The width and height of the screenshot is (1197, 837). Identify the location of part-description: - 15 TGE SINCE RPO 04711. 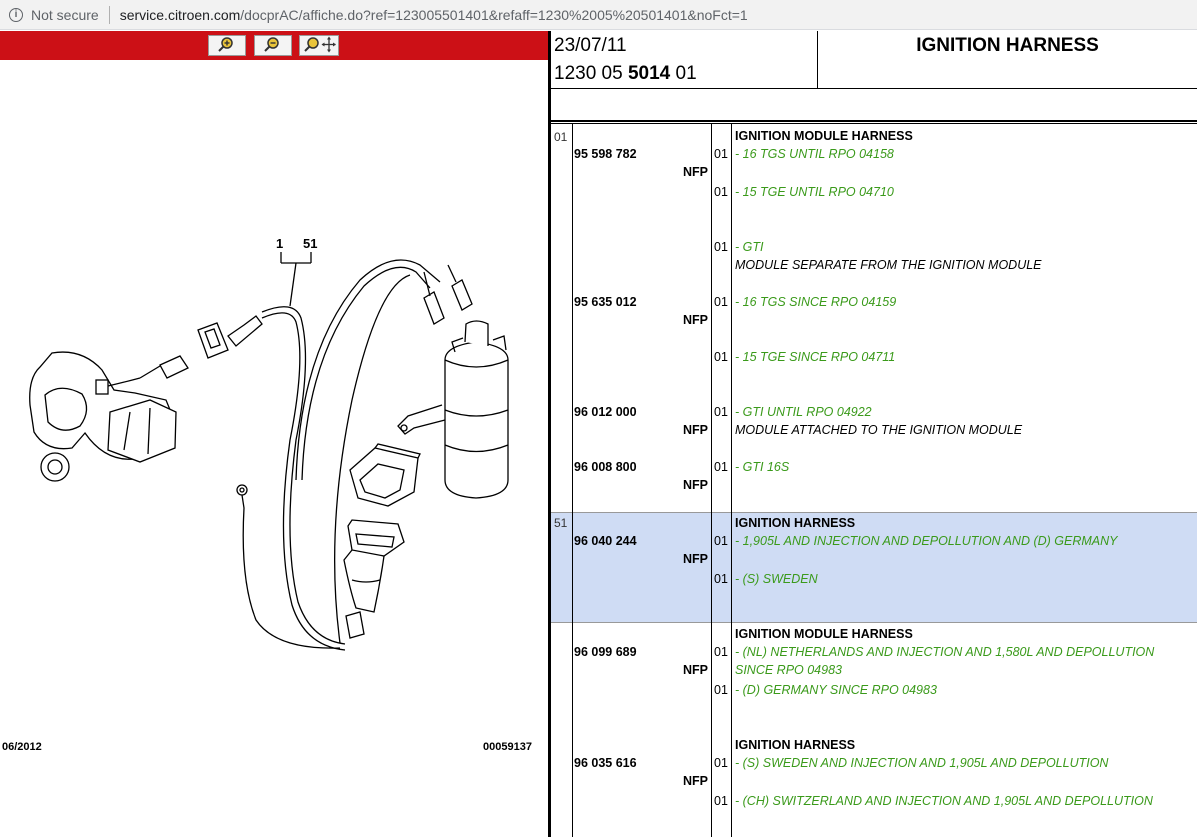
(815, 357).